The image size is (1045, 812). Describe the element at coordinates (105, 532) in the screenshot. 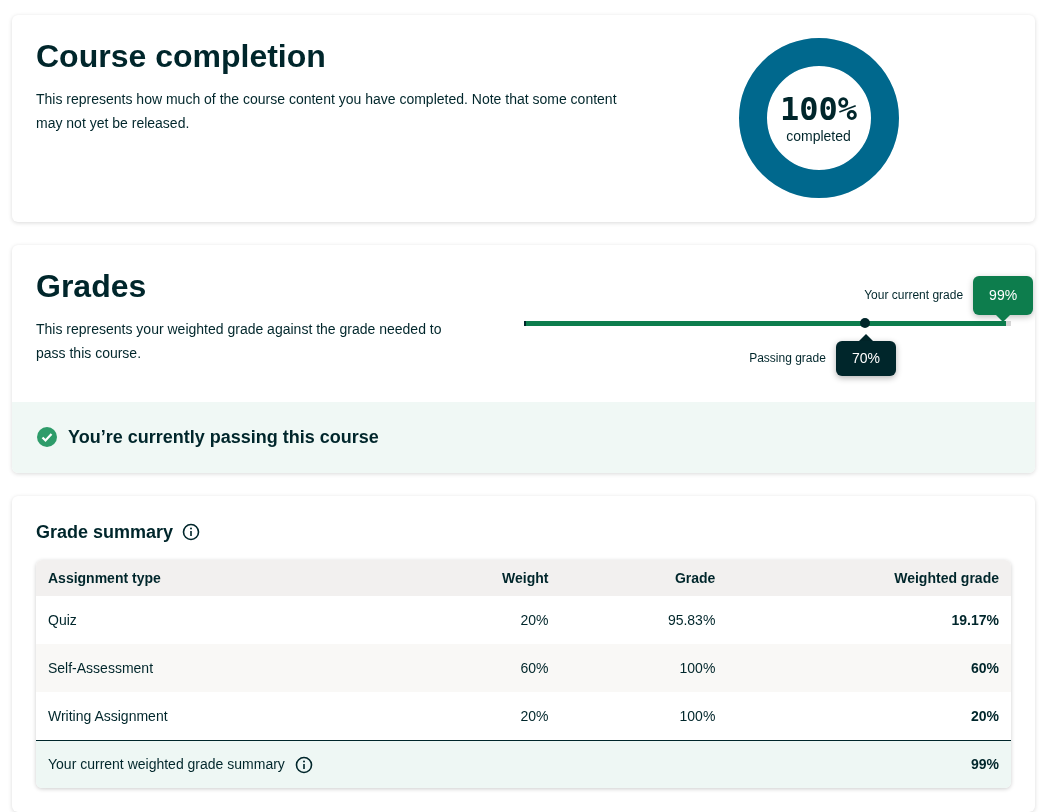

I see `section-title: Grade summary` at that location.